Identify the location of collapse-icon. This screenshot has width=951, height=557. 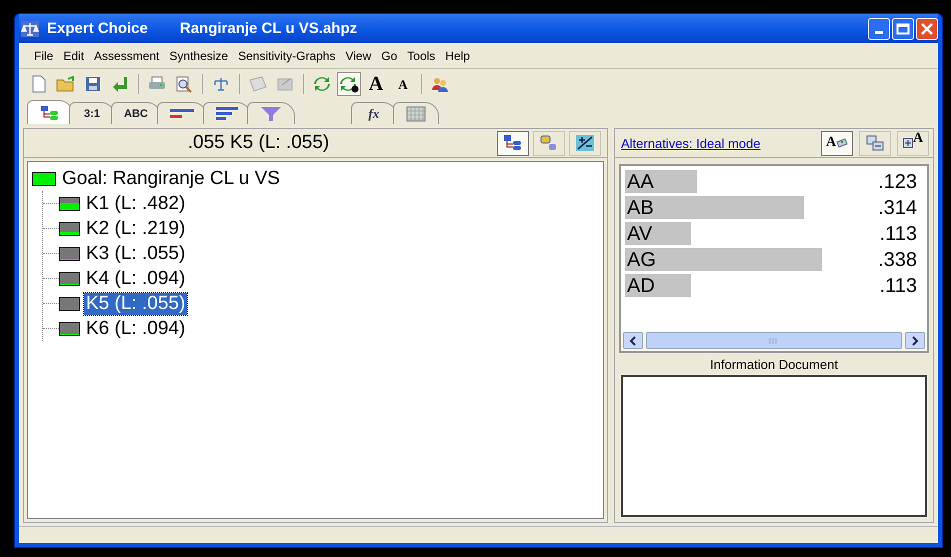
(875, 143).